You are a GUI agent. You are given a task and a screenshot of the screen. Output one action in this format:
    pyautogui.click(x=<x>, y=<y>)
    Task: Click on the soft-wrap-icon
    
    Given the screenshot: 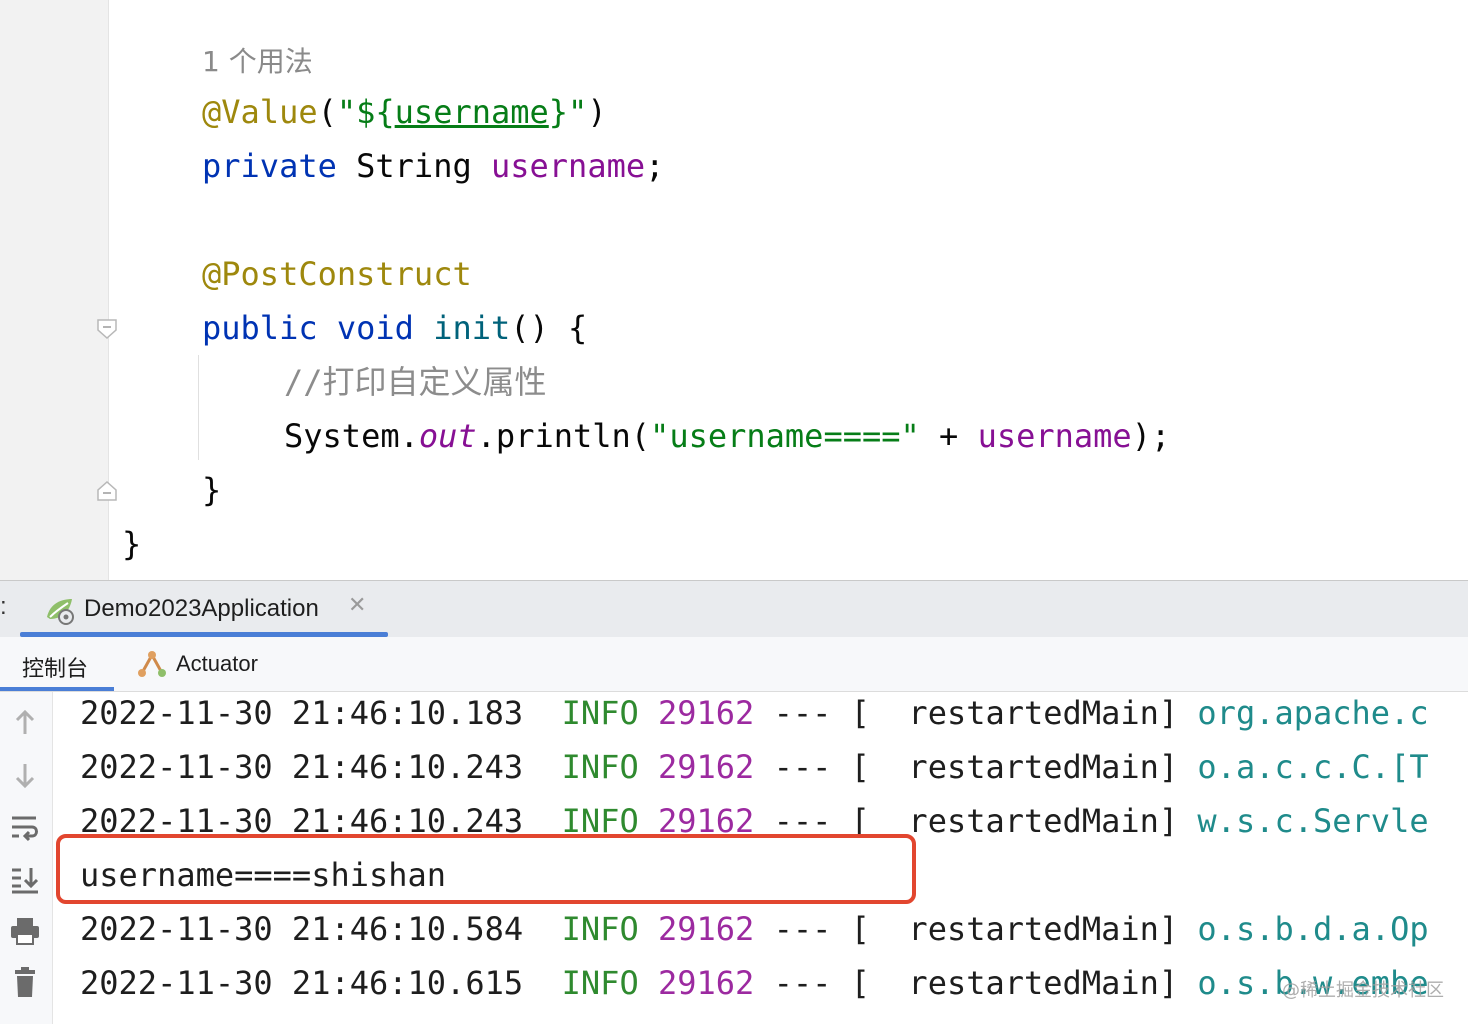 What is the action you would take?
    pyautogui.click(x=25, y=827)
    